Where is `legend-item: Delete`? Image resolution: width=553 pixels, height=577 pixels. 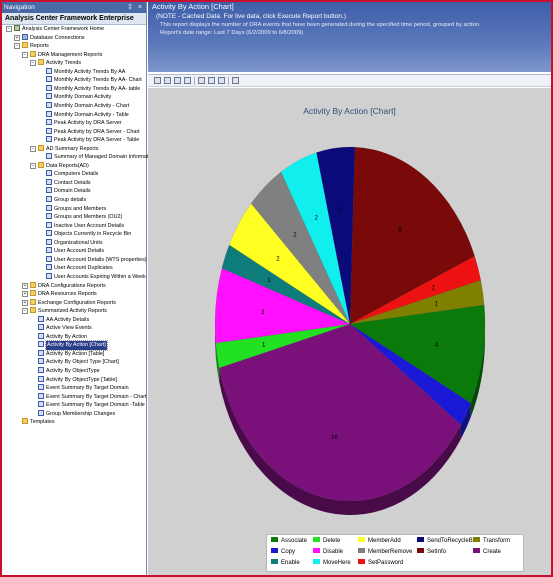 legend-item: Delete is located at coordinates (326, 541).